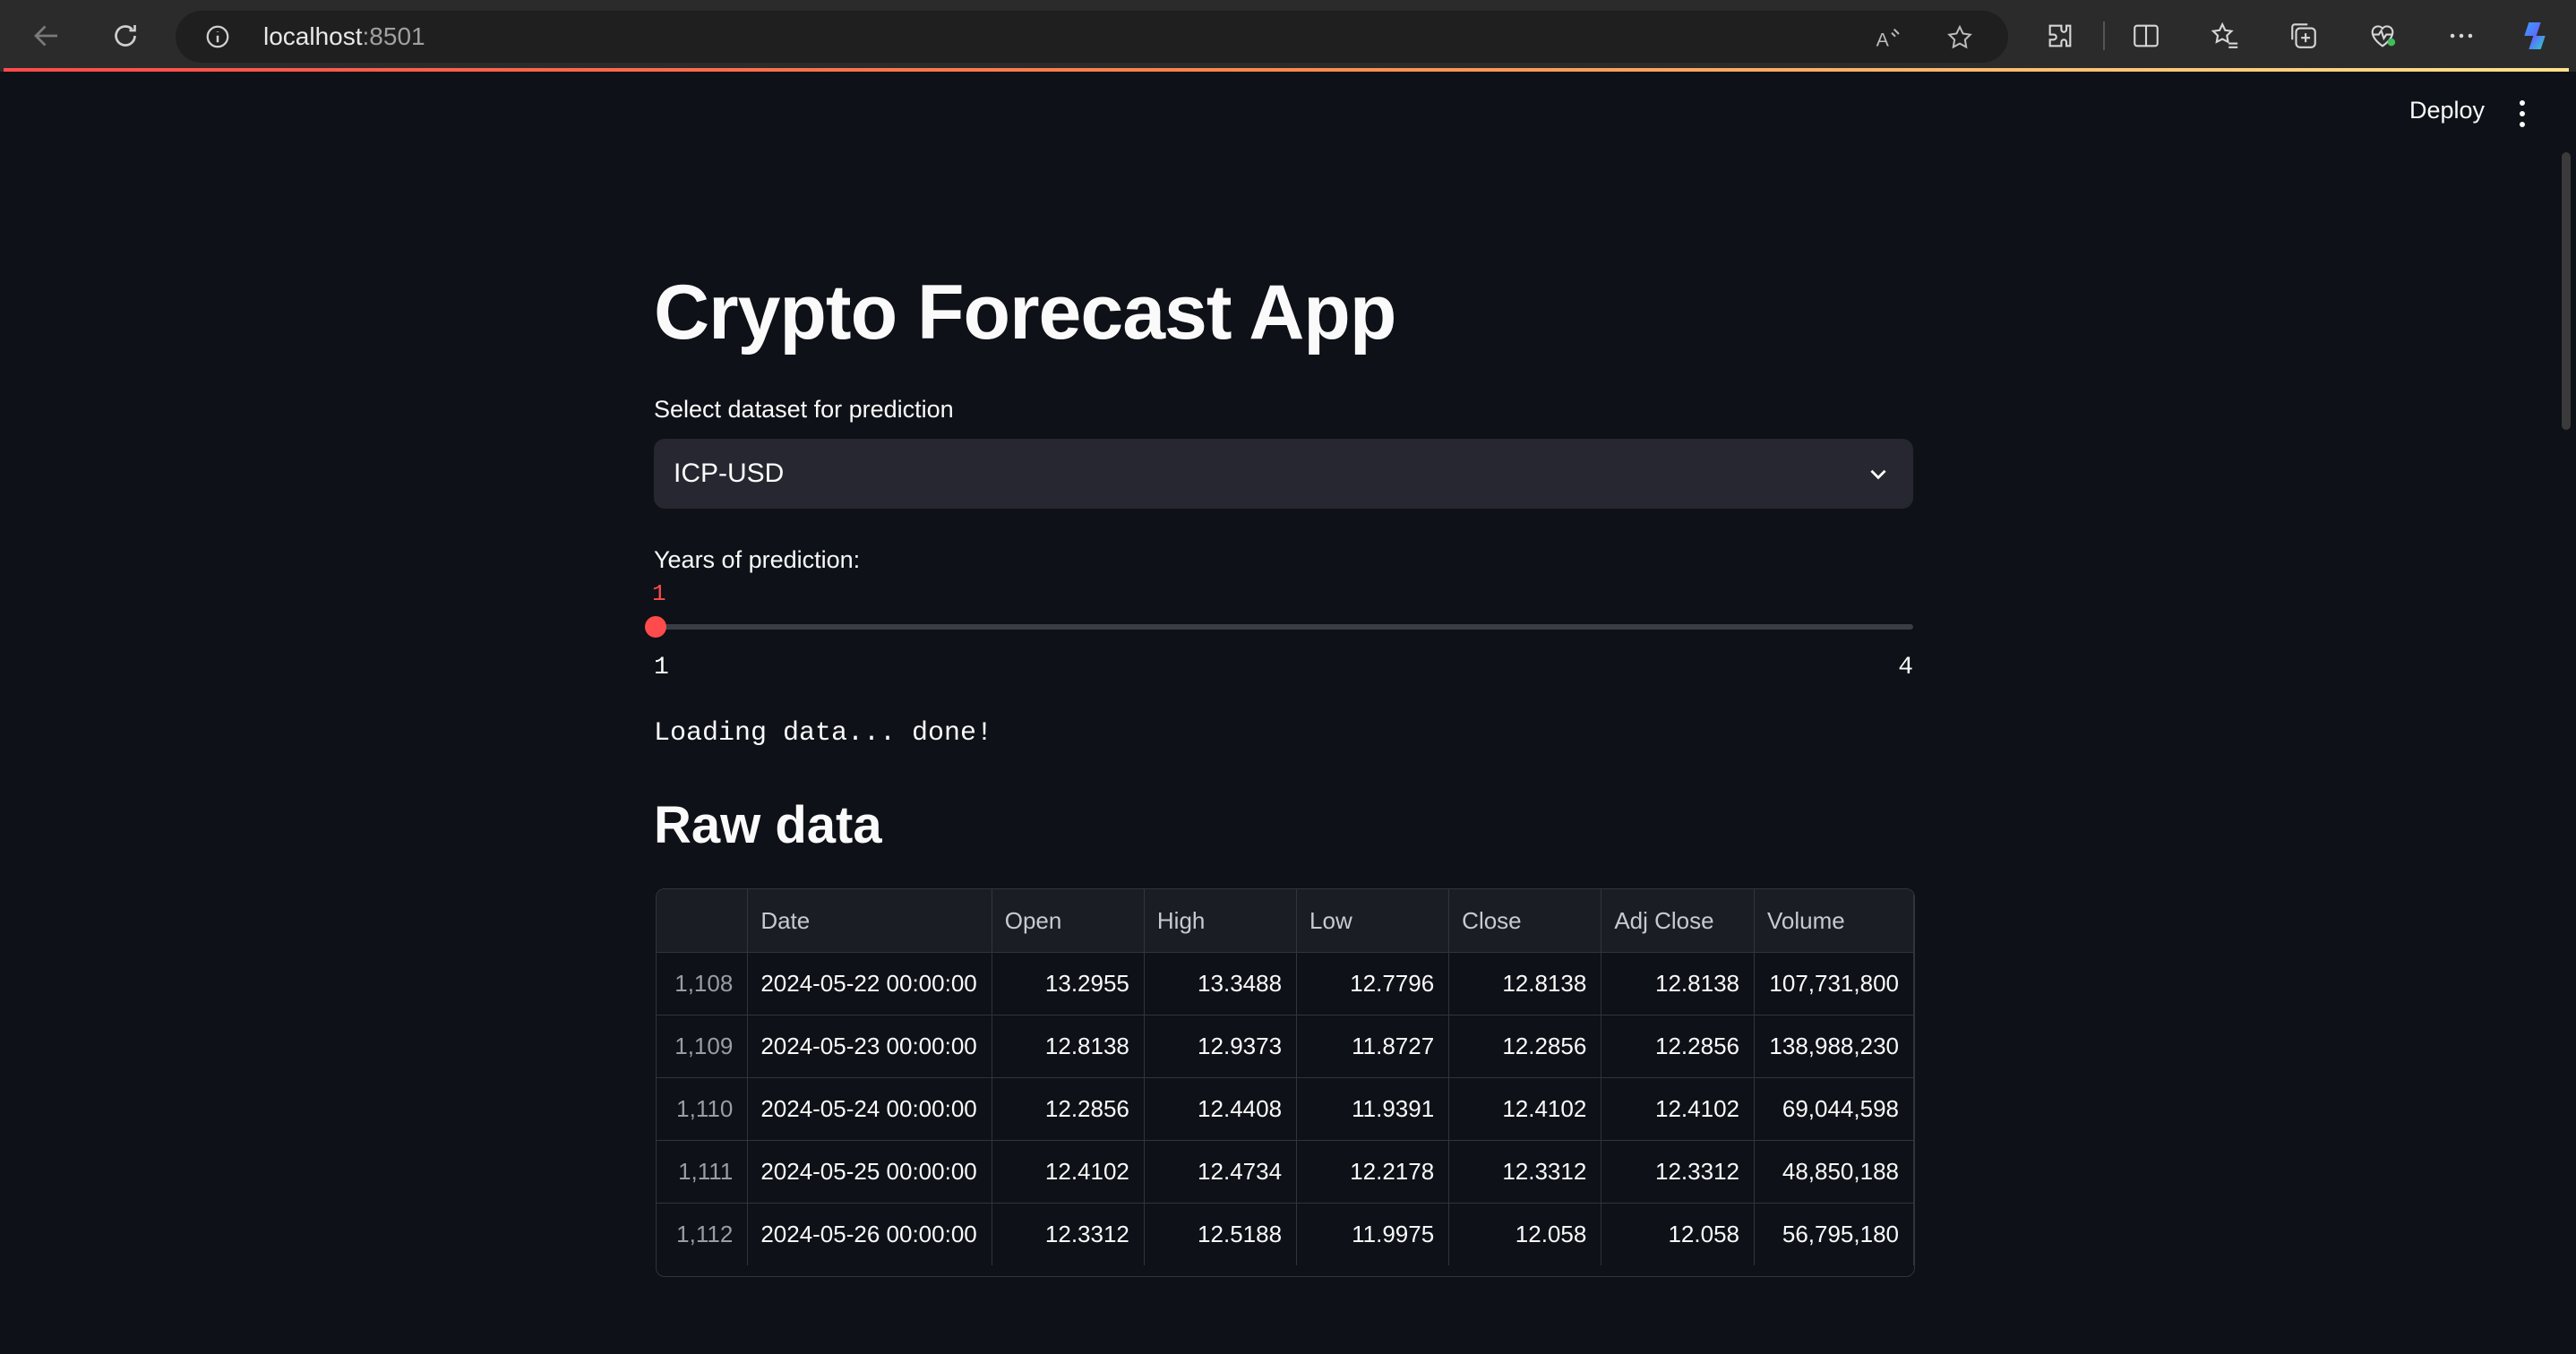  I want to click on url-port: :8501, so click(393, 36).